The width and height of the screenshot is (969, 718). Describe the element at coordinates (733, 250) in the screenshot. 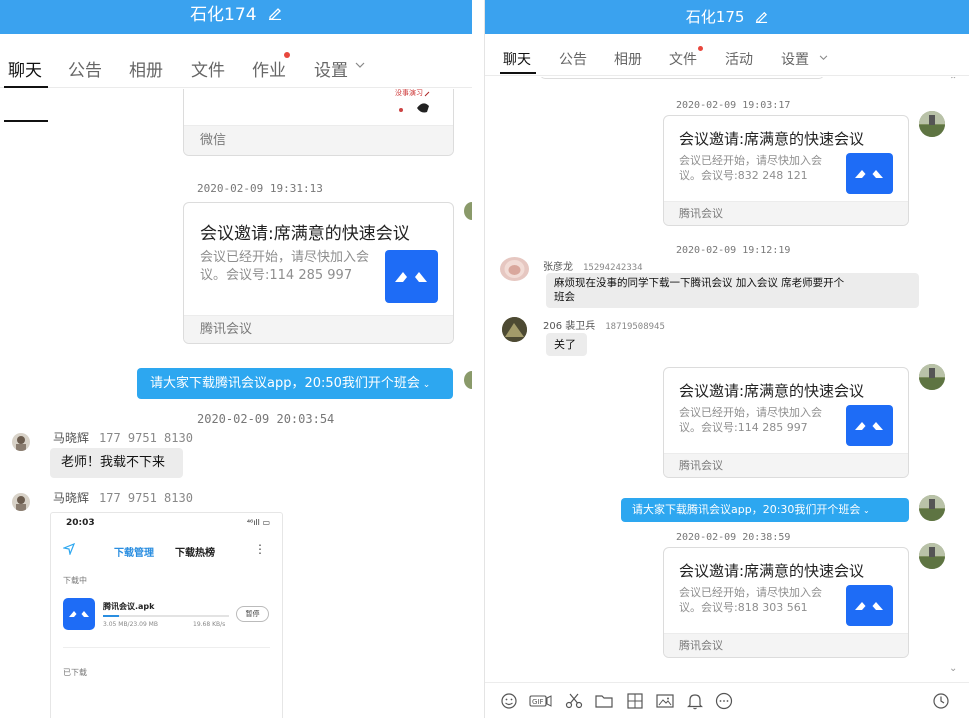

I see `timestamp: 2020-02-09 19:12:19` at that location.